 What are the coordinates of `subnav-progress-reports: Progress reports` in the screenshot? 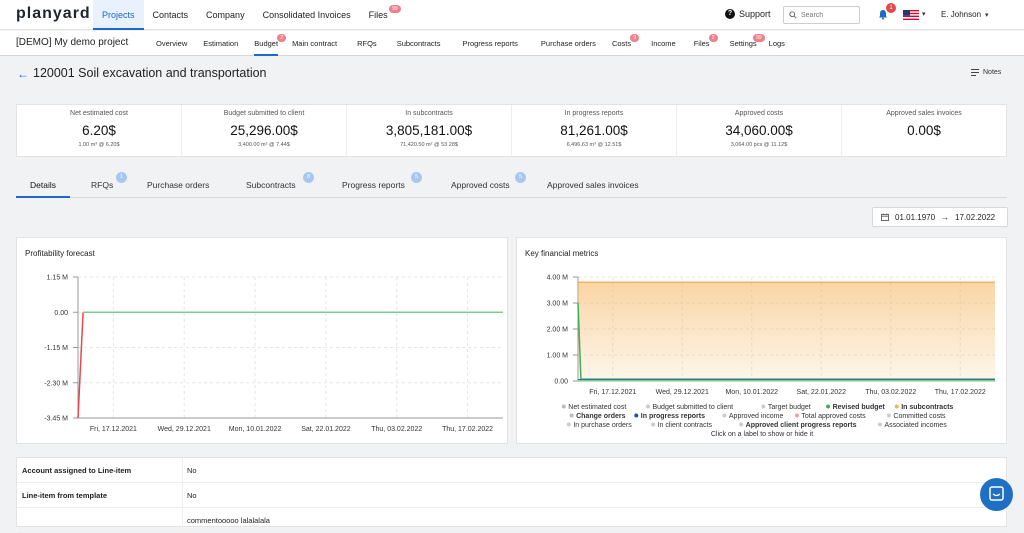 It's located at (489, 43).